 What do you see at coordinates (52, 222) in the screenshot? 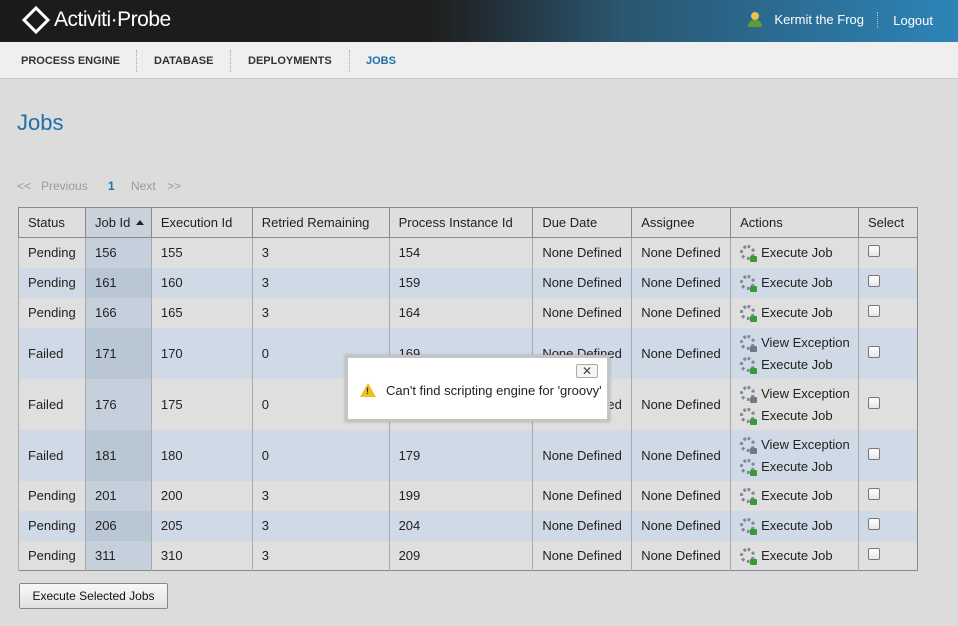
I see `column-header-status: Status` at bounding box center [52, 222].